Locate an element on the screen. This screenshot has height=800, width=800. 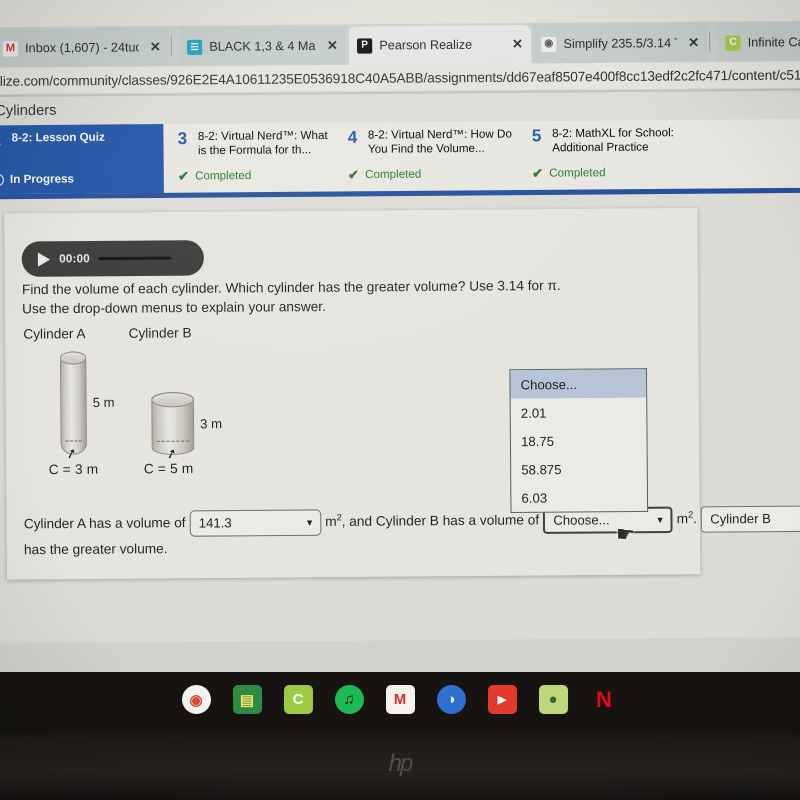
step-number: 5 is located at coordinates (536, 136).